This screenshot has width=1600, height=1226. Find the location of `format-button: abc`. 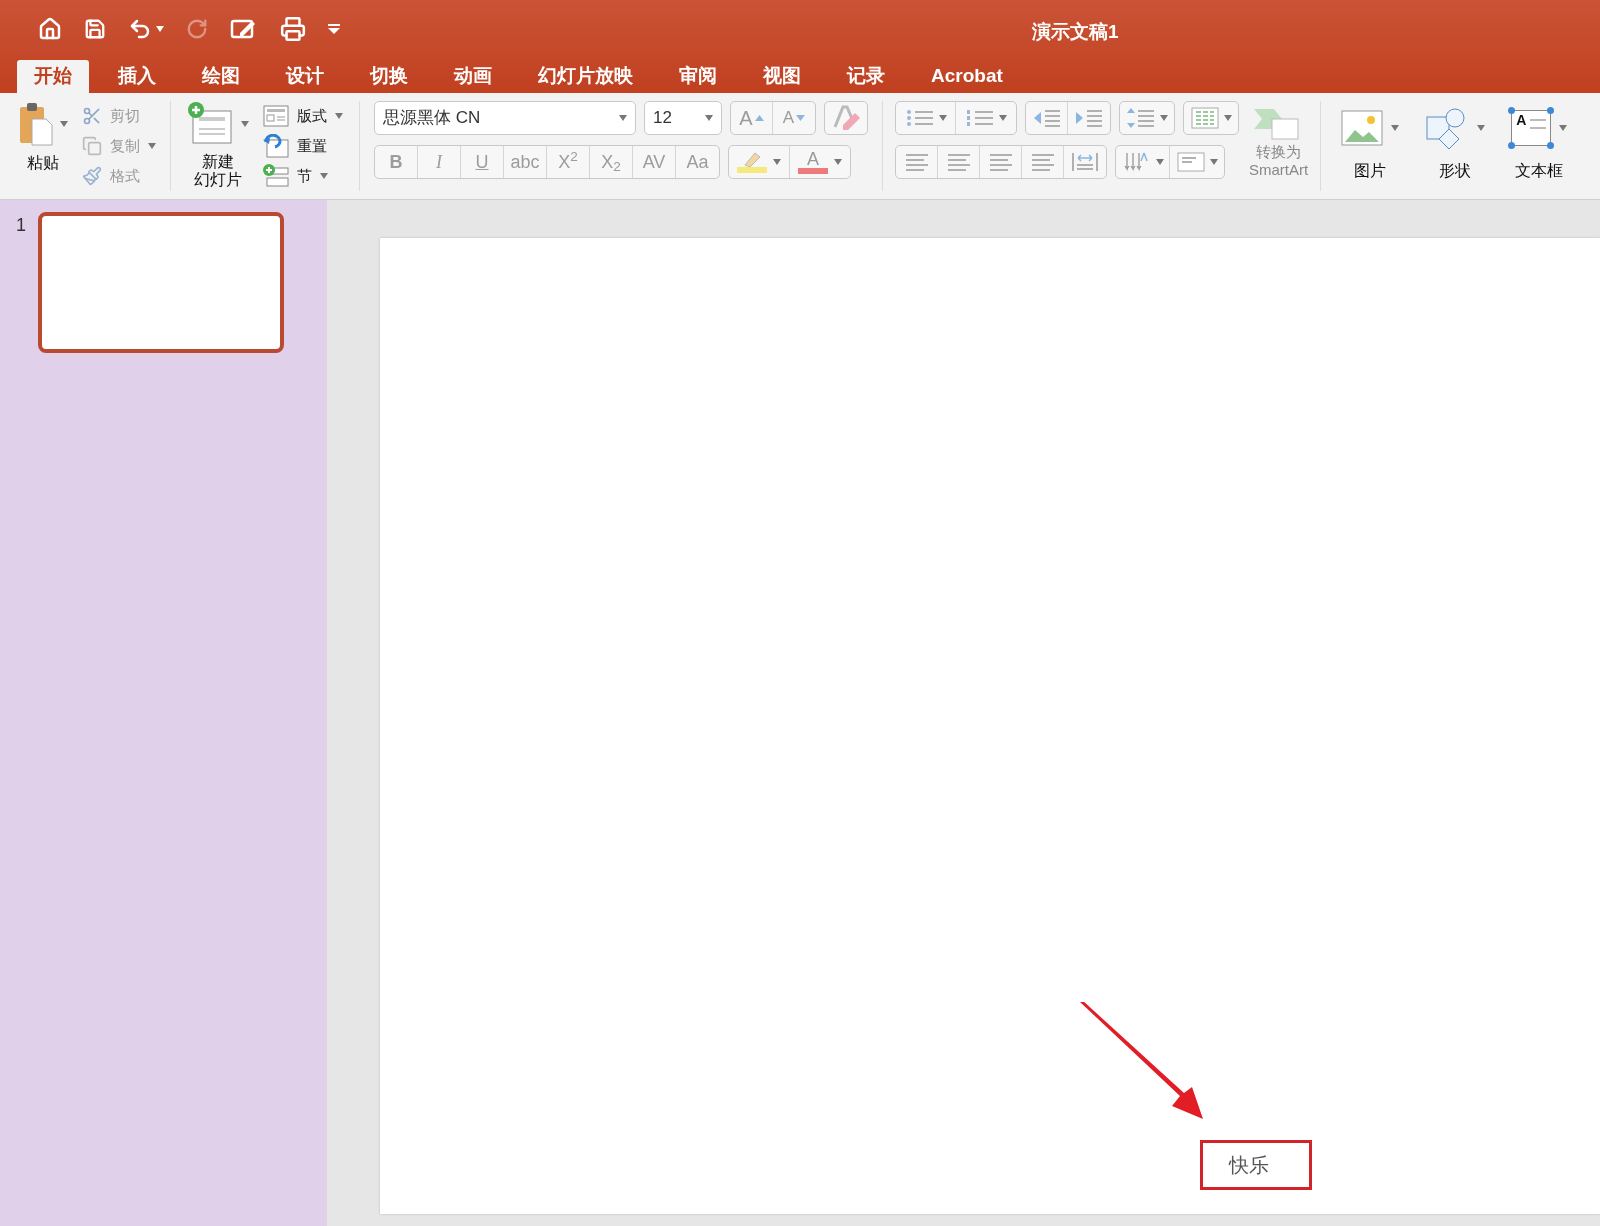

format-button: abc is located at coordinates (525, 162).